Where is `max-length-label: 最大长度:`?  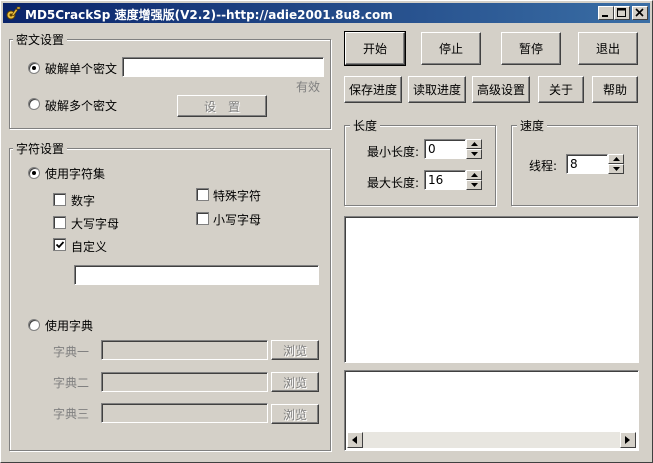 max-length-label: 最大长度: is located at coordinates (393, 183).